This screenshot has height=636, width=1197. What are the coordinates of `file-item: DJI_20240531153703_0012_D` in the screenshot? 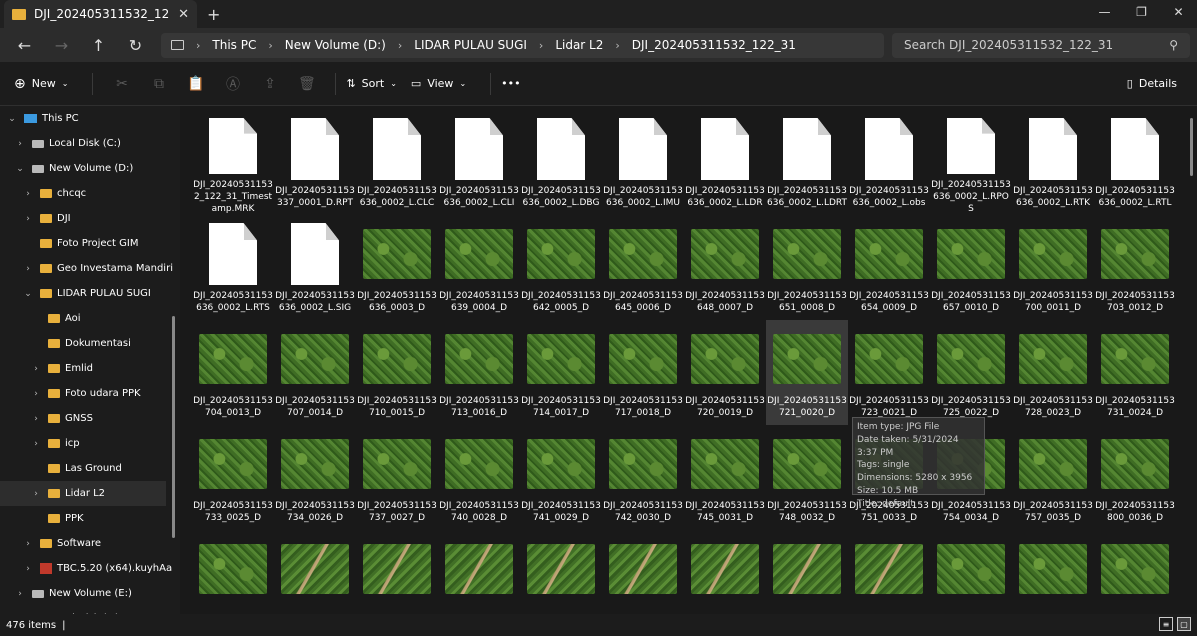 It's located at (1135, 267).